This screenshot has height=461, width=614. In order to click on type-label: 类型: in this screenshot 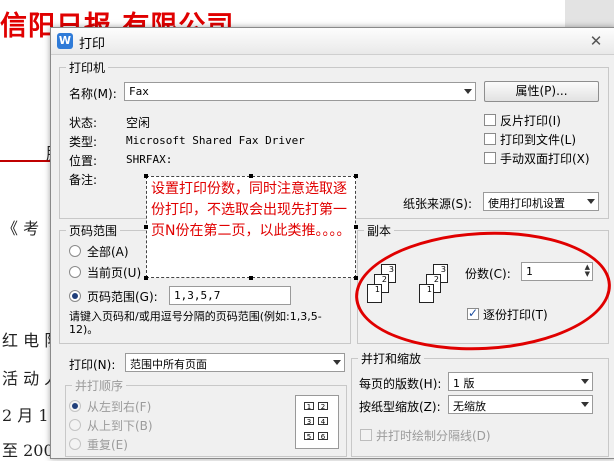, I will do `click(83, 142)`.